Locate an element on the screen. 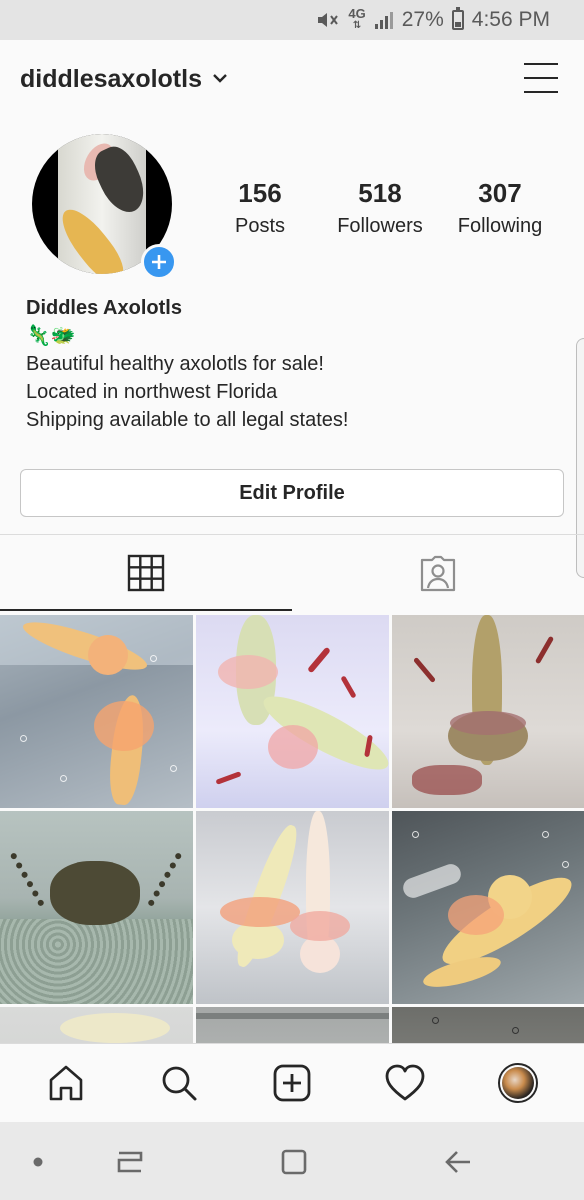  home-icon is located at coordinates (66, 1083).